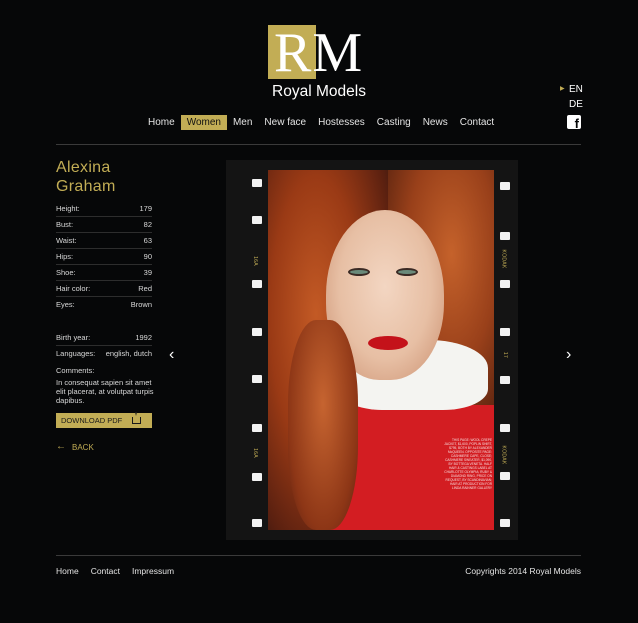  I want to click on stat-row-eyes: Eyes: Brown, so click(104, 304).